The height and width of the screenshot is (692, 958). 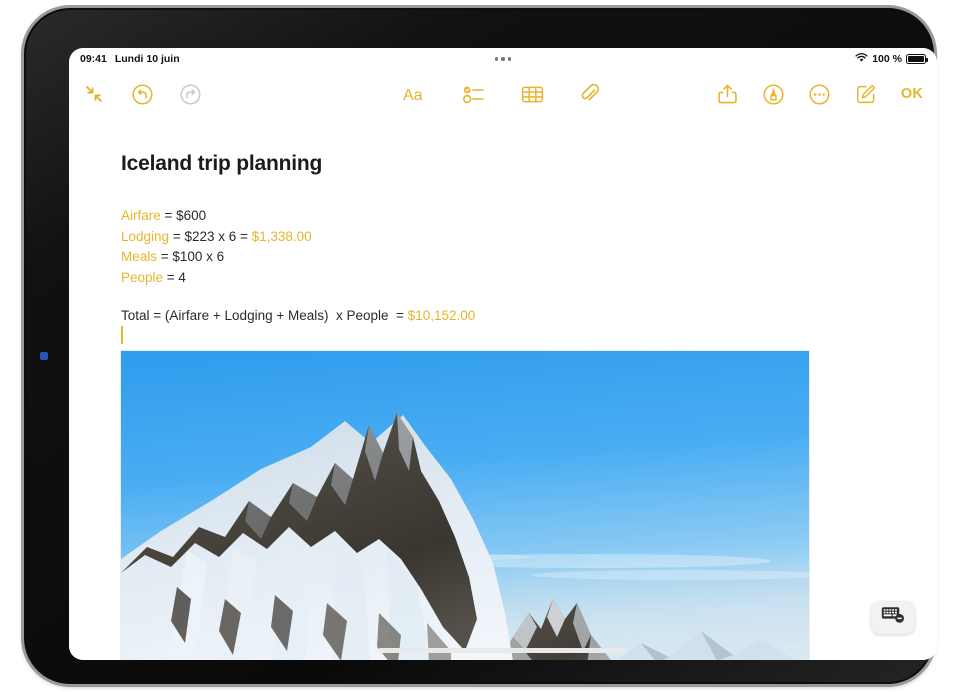 I want to click on formula-line-airfare: Airfare = $600, so click(x=216, y=216).